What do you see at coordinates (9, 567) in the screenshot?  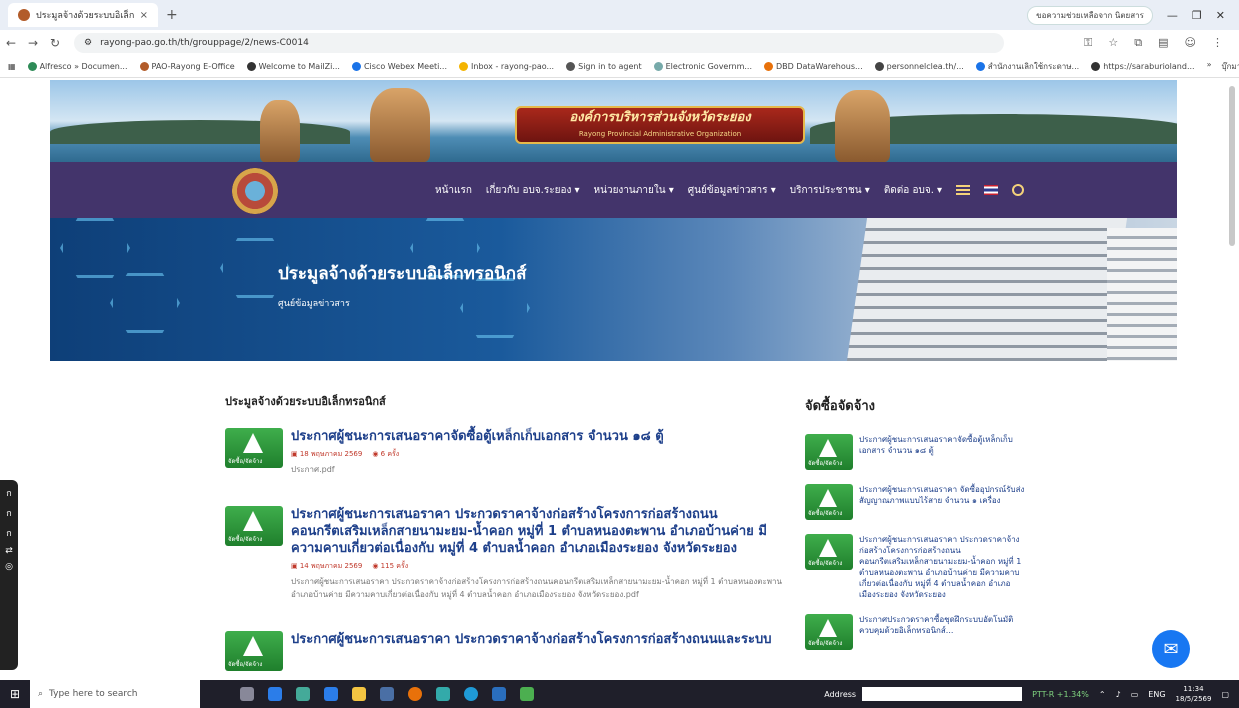 I see `settings-icon: ◎` at bounding box center [9, 567].